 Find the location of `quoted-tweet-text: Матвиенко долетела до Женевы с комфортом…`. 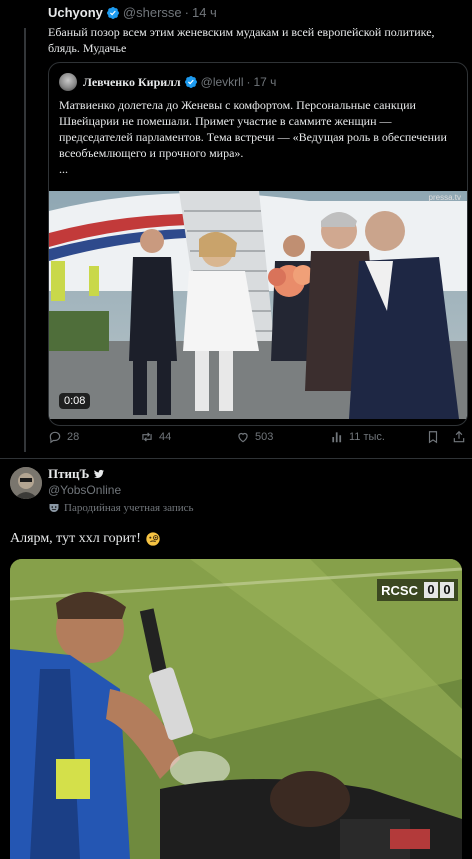

quoted-tweet-text: Матвиенко долетела до Женевы с комфортом… is located at coordinates (257, 137).